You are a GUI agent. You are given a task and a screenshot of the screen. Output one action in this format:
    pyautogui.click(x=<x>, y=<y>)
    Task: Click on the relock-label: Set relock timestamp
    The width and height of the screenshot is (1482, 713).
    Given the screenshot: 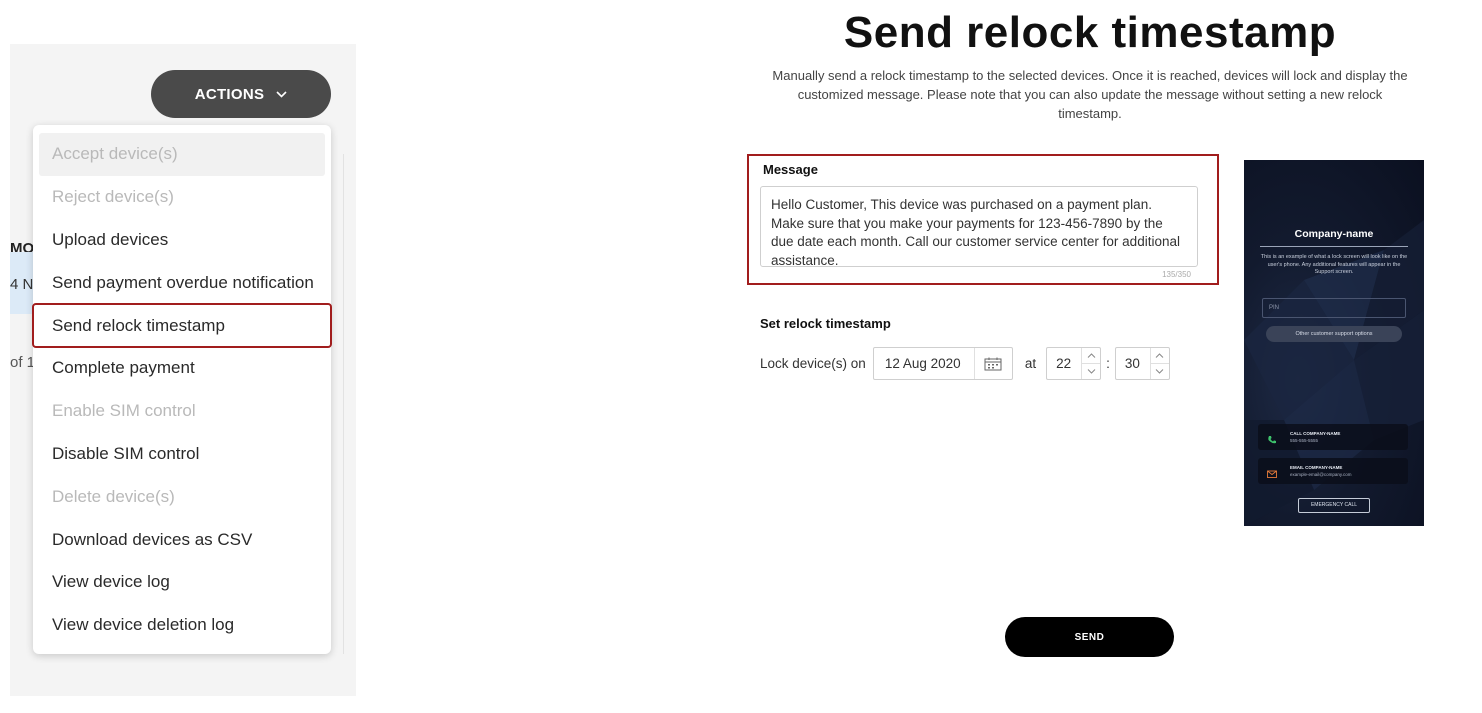 What is the action you would take?
    pyautogui.click(x=825, y=323)
    